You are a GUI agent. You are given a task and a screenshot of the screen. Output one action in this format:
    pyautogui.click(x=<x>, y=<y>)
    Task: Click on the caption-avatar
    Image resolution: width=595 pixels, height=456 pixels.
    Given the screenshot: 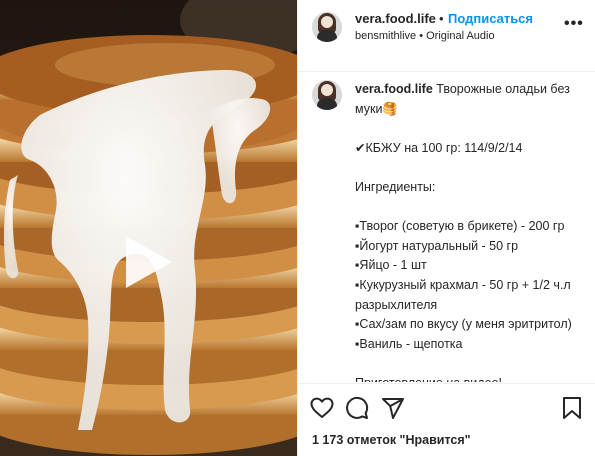 What is the action you would take?
    pyautogui.click(x=327, y=95)
    